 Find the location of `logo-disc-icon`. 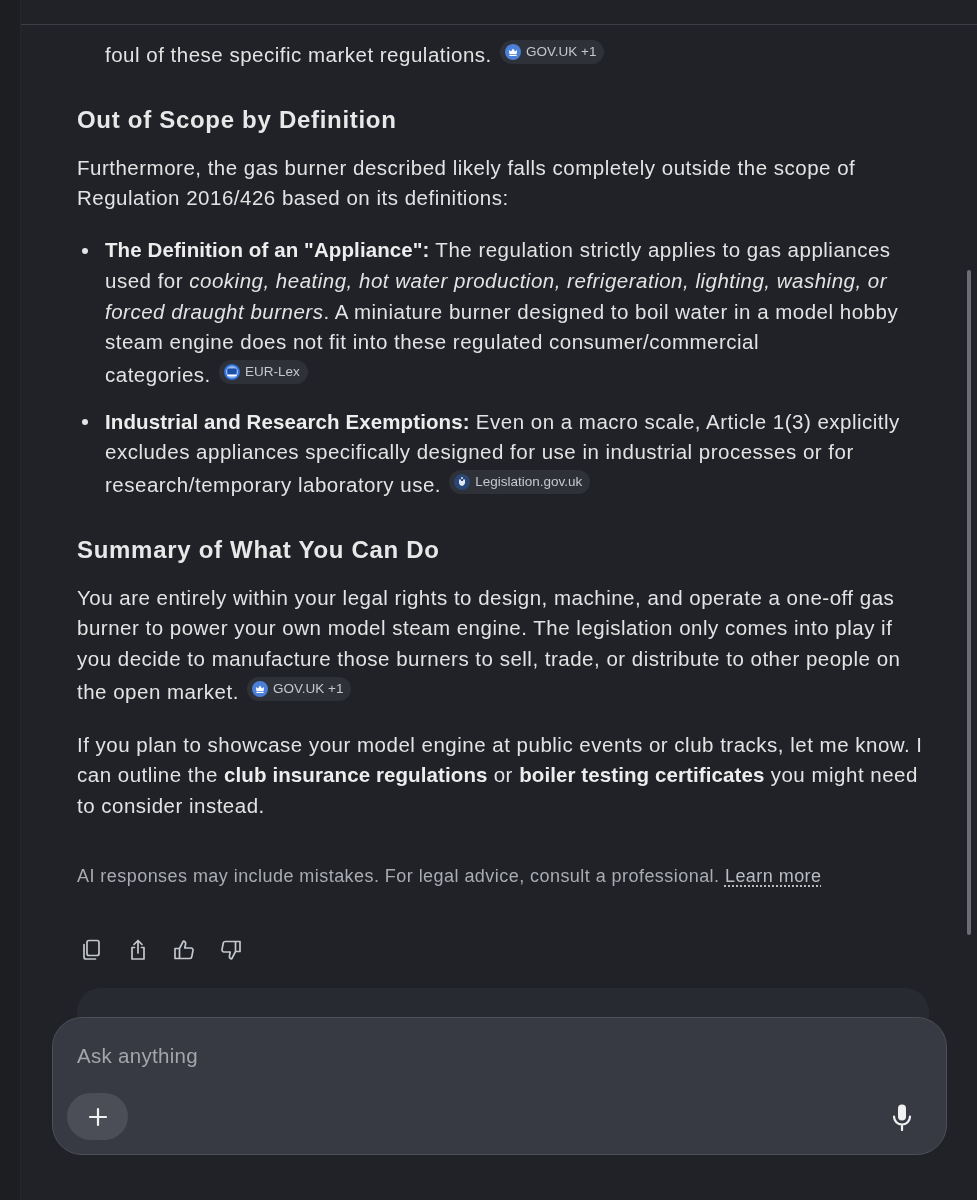

logo-disc-icon is located at coordinates (232, 371).